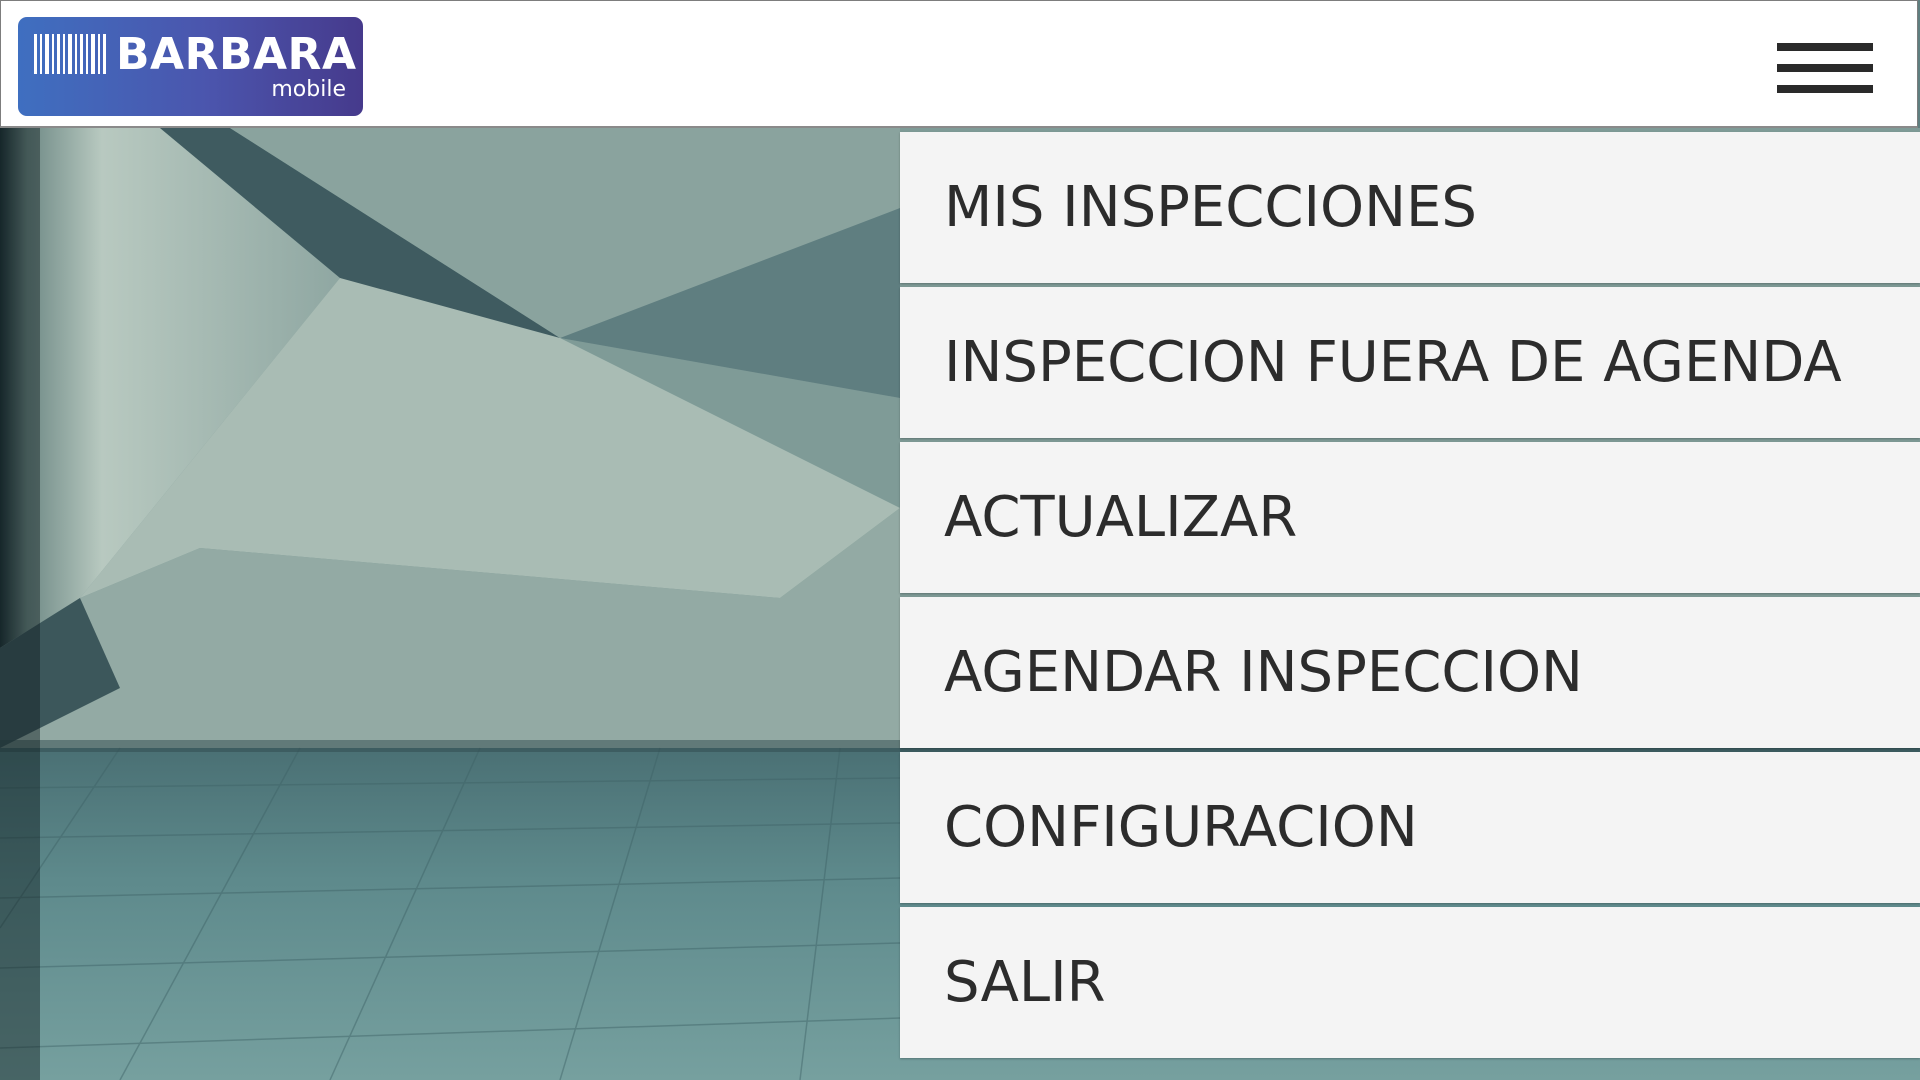  I want to click on menu-item-label: ACTUALIZAR, so click(1121, 517).